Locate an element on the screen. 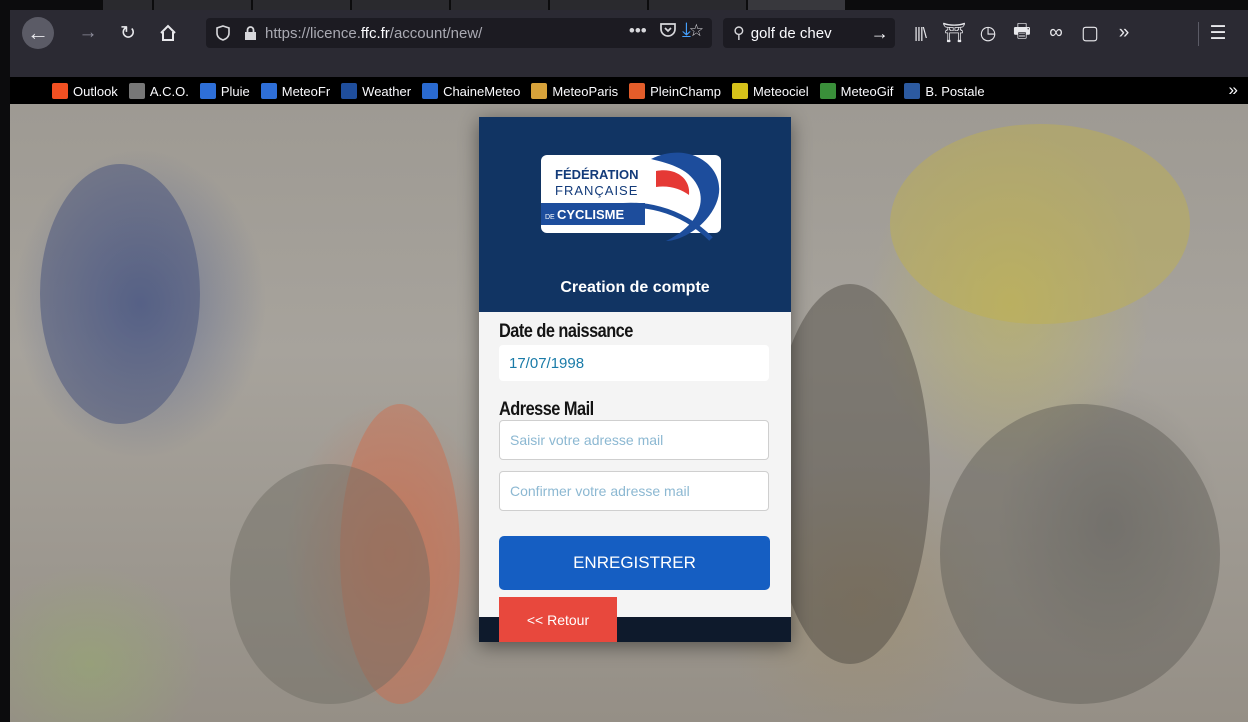 Image resolution: width=1248 pixels, height=722 pixels. window-edge is located at coordinates (5, 361).